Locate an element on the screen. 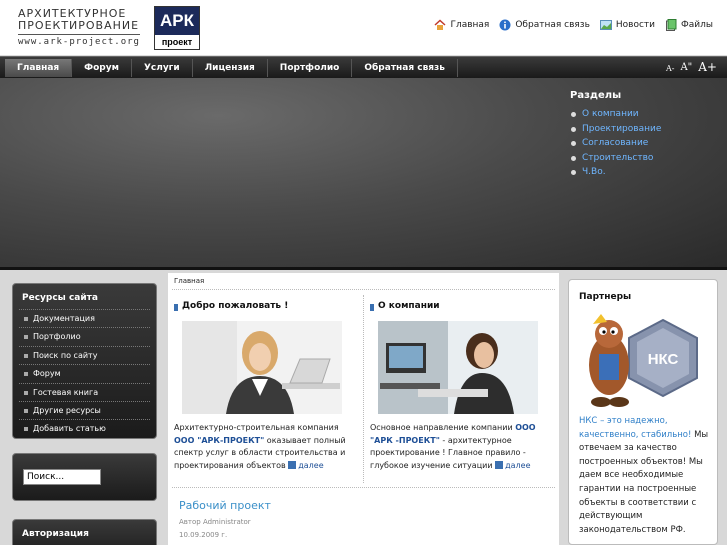 The image size is (727, 545). toplink-files: Файлы is located at coordinates (689, 25).